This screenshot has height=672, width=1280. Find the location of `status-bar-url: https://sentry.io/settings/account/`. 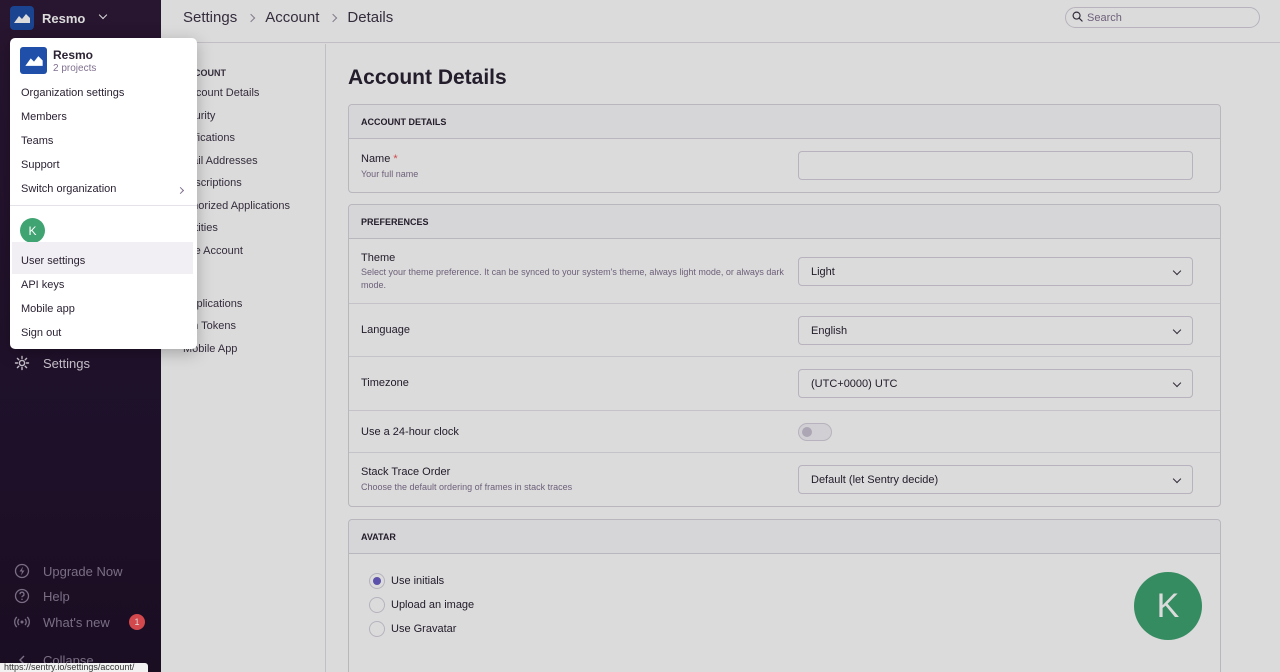

status-bar-url: https://sentry.io/settings/account/ is located at coordinates (74, 667).